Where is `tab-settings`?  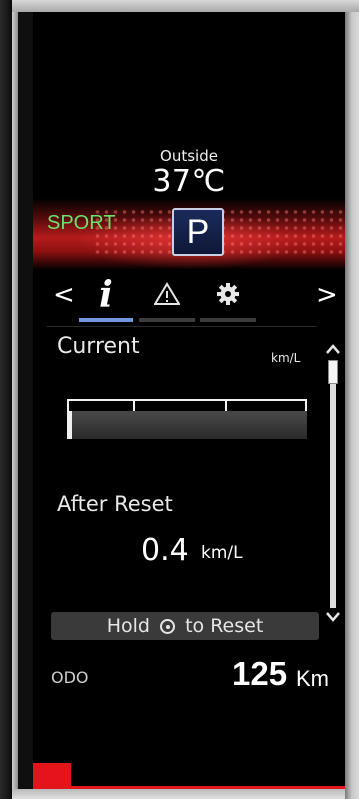 tab-settings is located at coordinates (228, 298).